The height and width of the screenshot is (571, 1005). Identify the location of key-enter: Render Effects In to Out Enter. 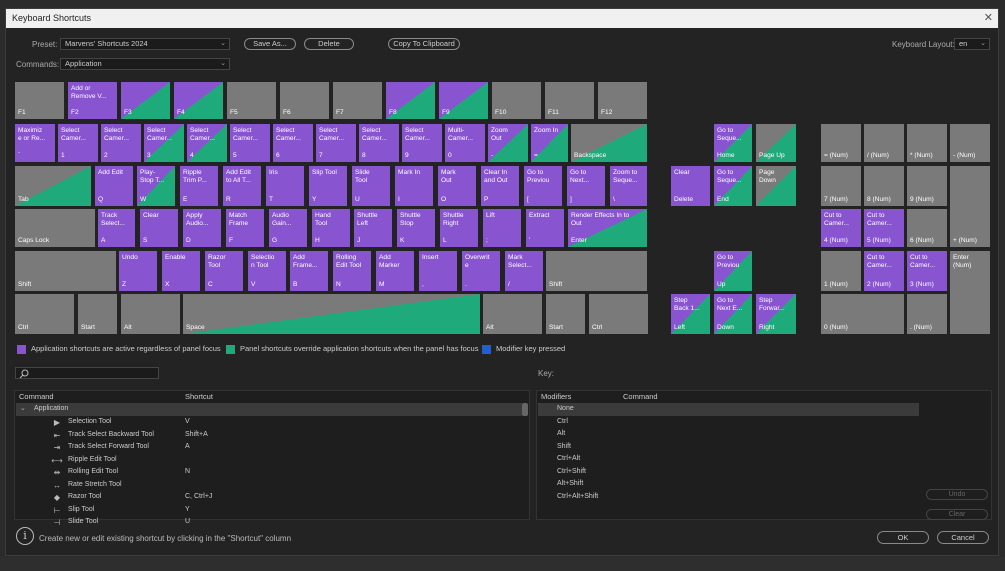
(607, 228).